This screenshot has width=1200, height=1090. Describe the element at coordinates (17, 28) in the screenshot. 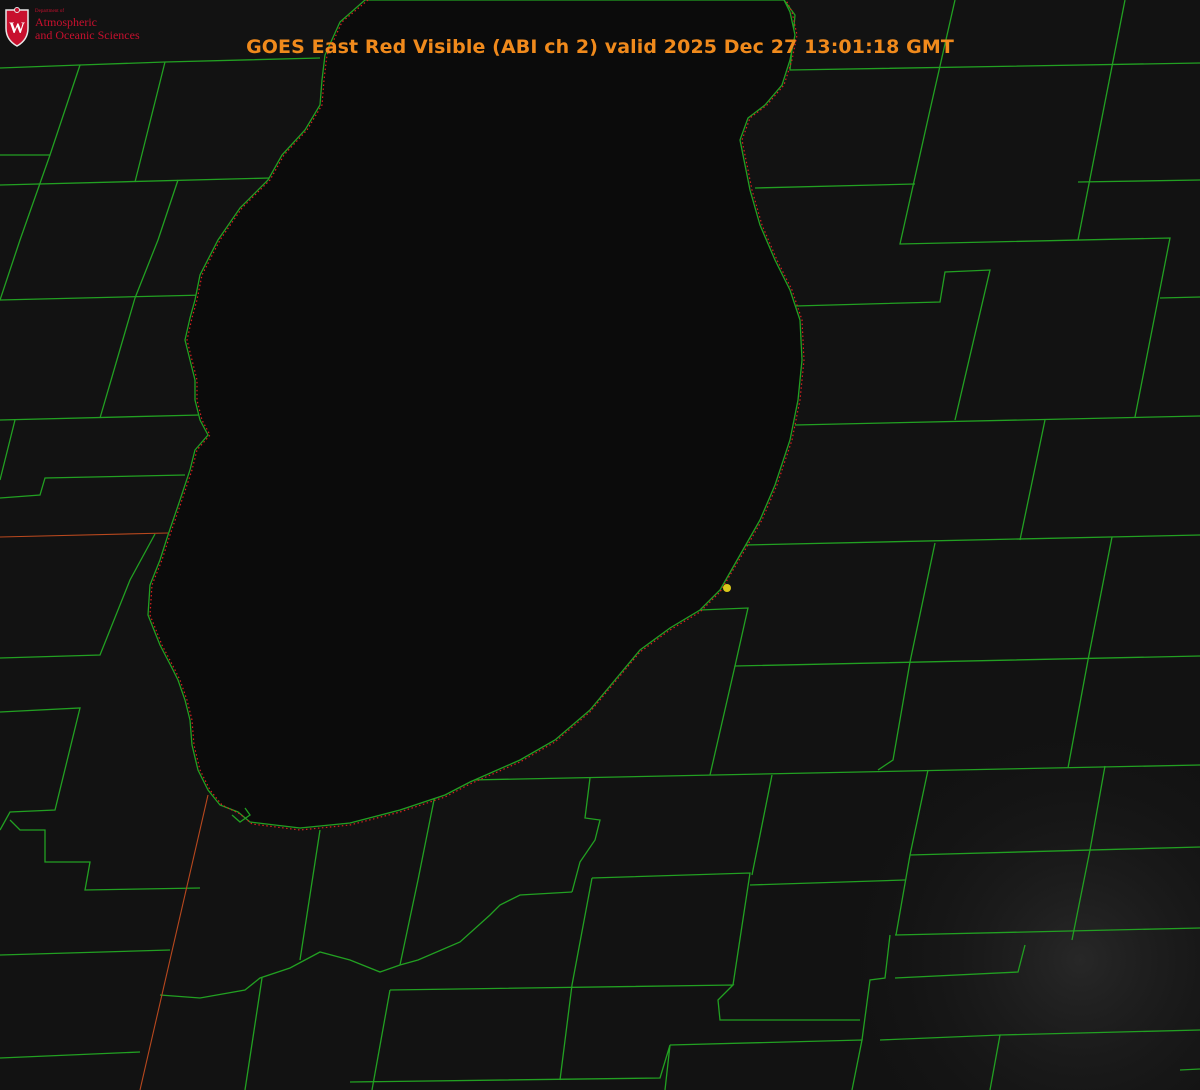

I see `svg-text: W` at that location.